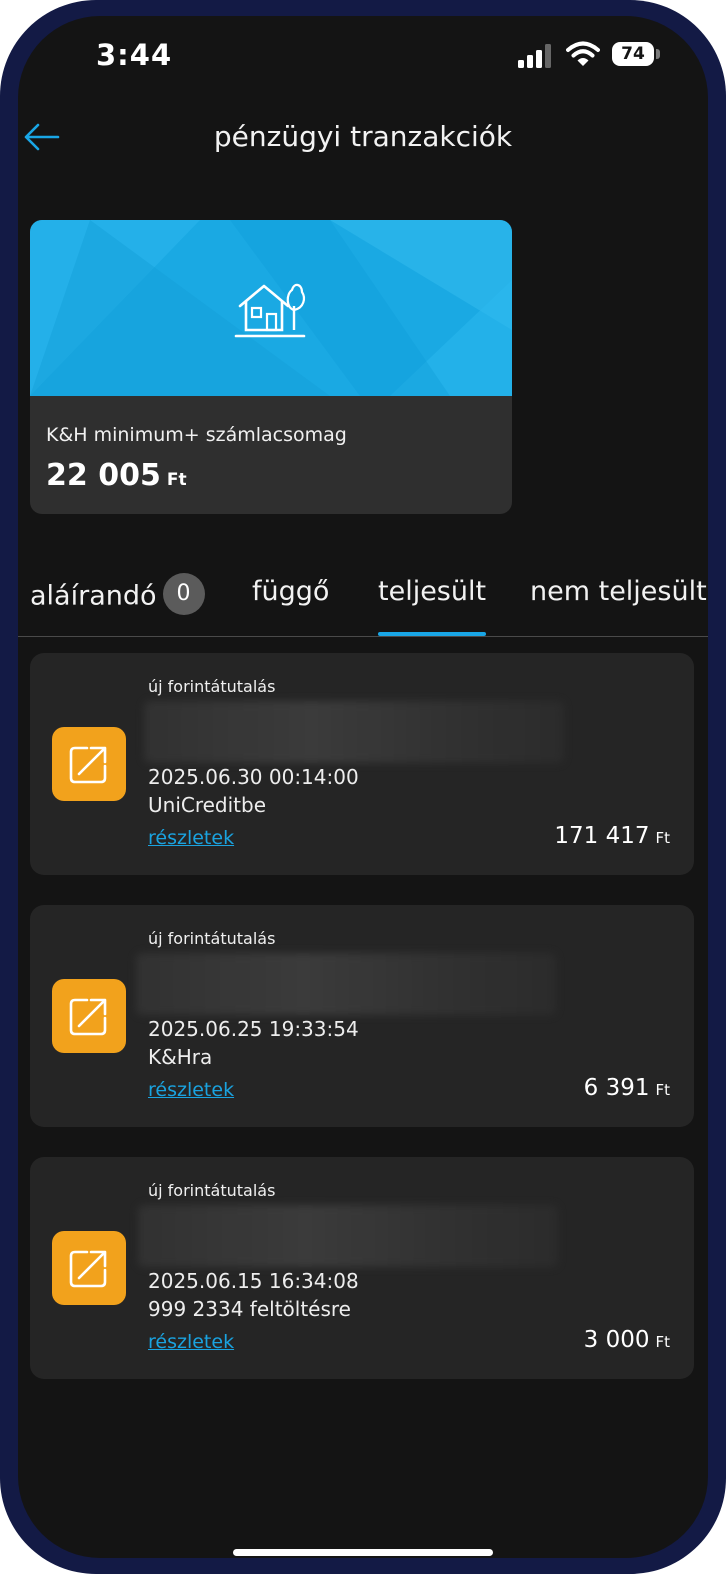  What do you see at coordinates (176, 480) in the screenshot?
I see `balance-currency: Ft` at bounding box center [176, 480].